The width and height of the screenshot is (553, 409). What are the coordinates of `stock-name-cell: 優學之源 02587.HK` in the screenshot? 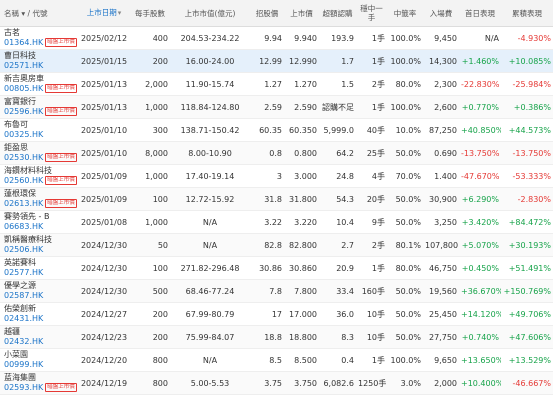 It's located at (39, 291).